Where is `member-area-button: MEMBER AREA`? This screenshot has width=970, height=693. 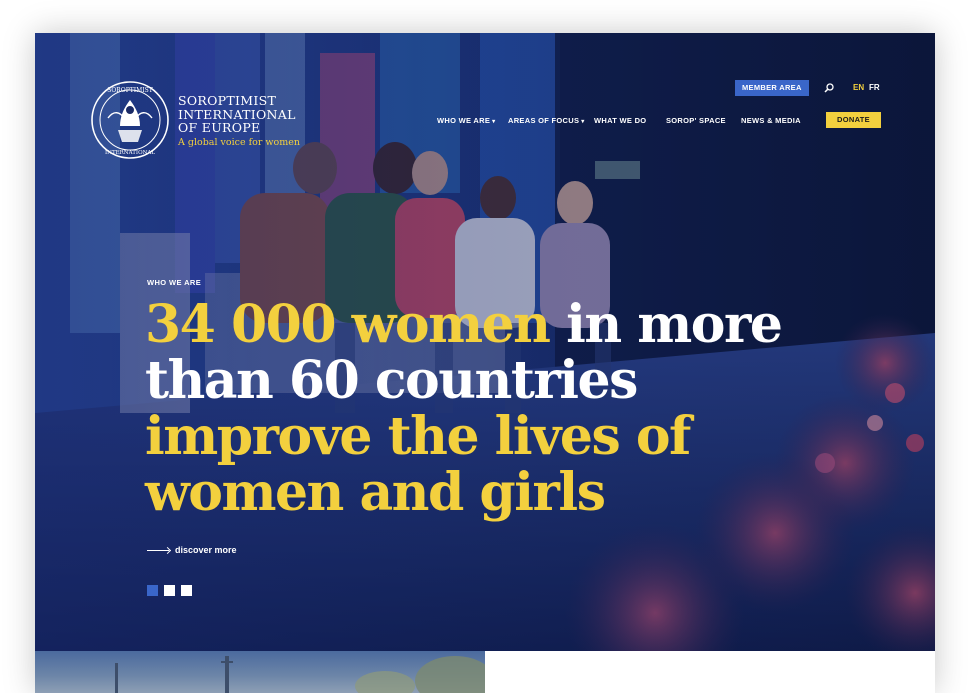
member-area-button: MEMBER AREA is located at coordinates (772, 88).